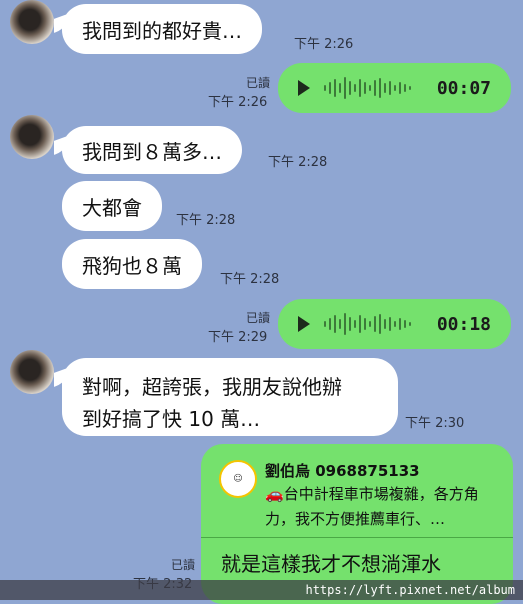 The width and height of the screenshot is (523, 604). Describe the element at coordinates (212, 387) in the screenshot. I see `message-text-line: 對啊，超誇張，我朋友說他辦` at that location.